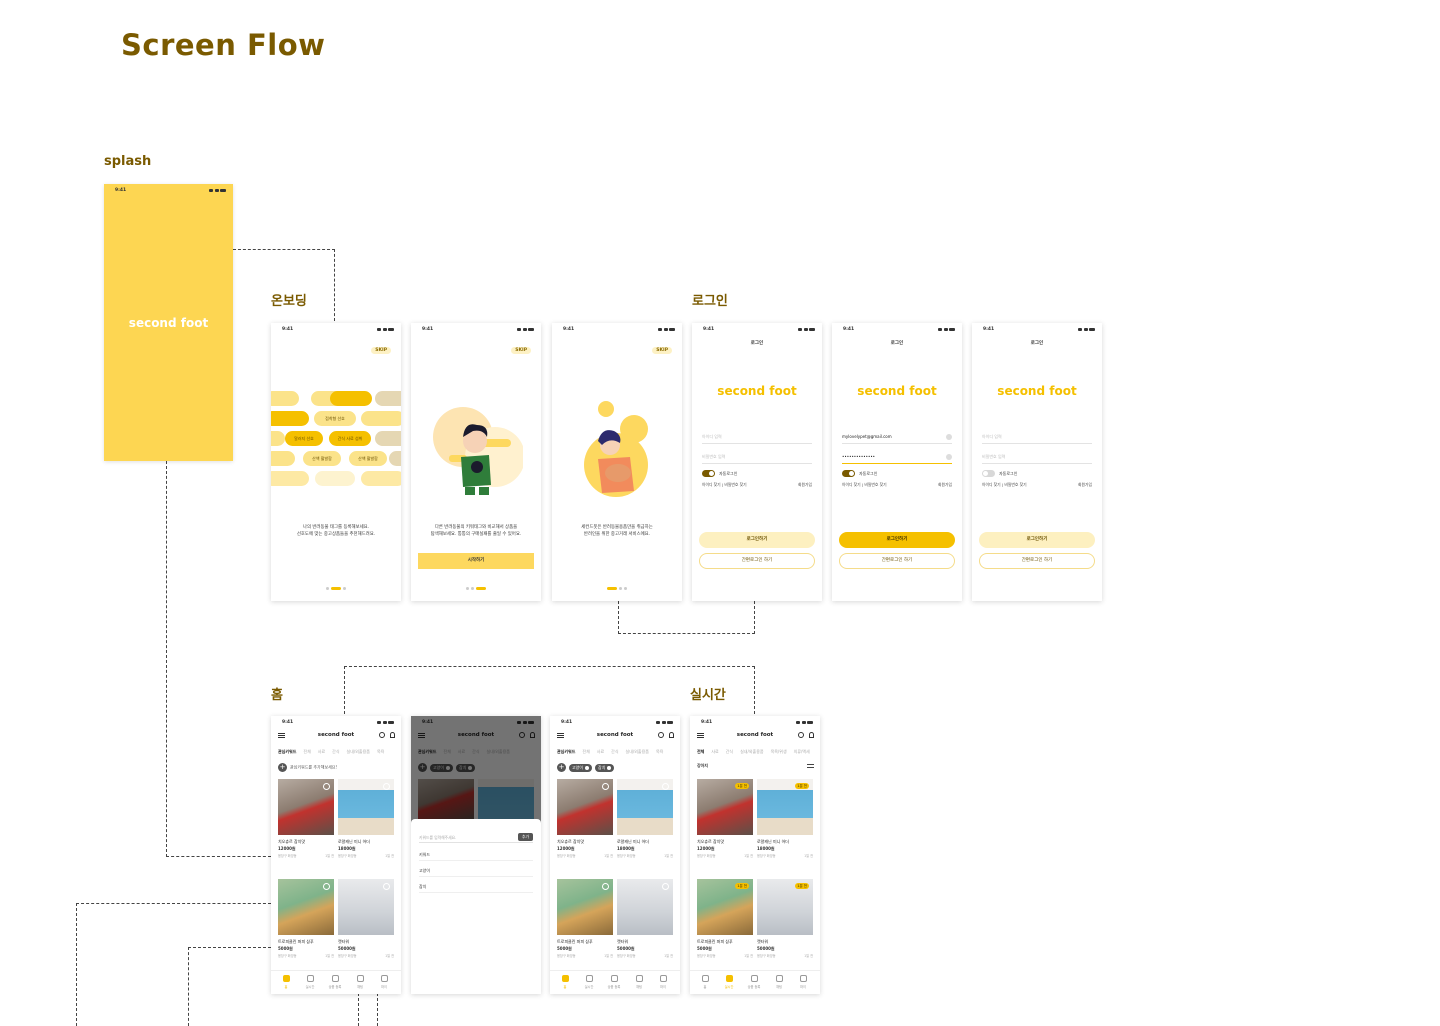 The width and height of the screenshot is (1440, 1026). I want to click on email-field: mylovelypet@gmail.com, so click(897, 438).